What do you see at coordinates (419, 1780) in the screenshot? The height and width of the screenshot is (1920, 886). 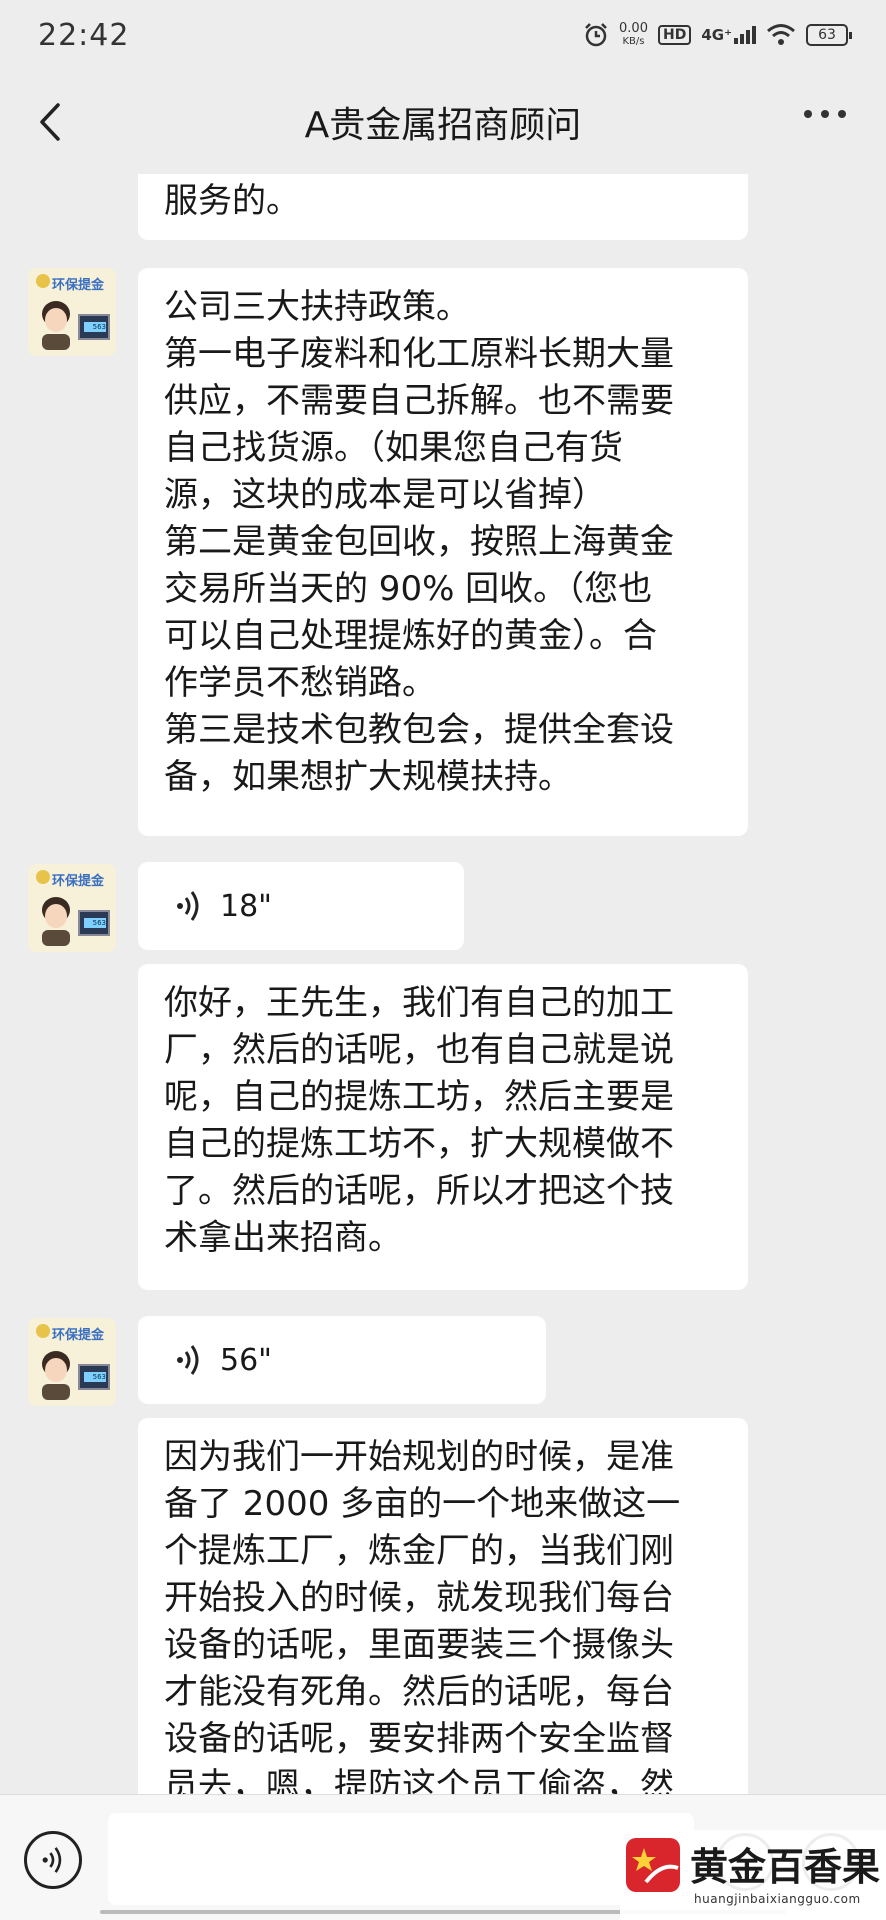 I see `message-line: 员去，嗯，提防这个员工偷盗，然` at bounding box center [419, 1780].